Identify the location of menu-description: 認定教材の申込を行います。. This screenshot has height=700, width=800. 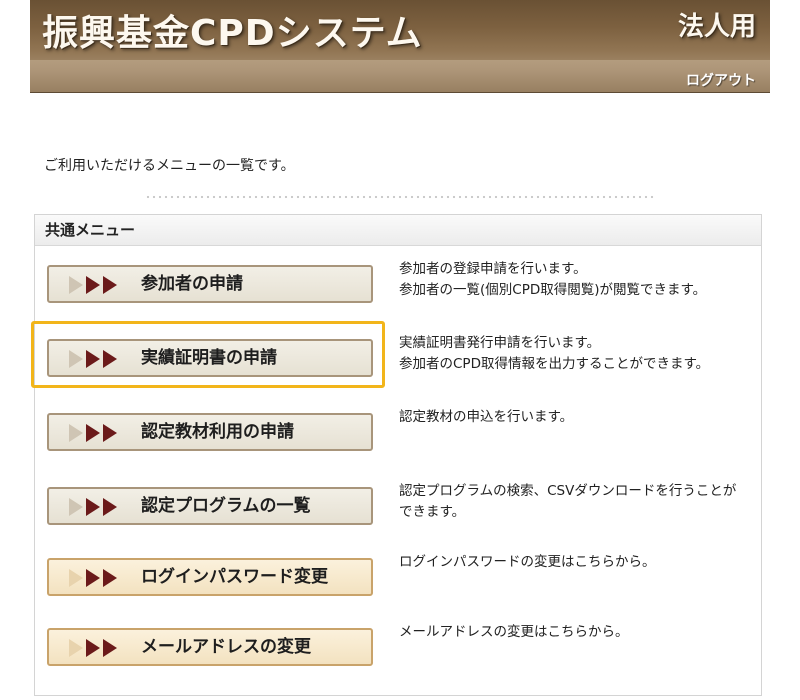
(579, 417).